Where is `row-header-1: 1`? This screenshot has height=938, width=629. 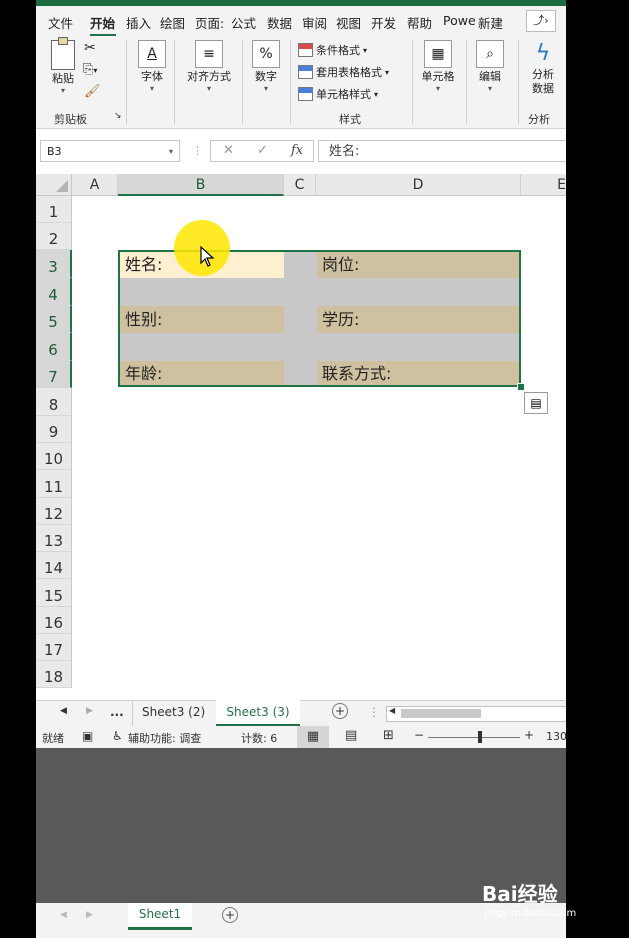
row-header-1: 1 is located at coordinates (54, 209).